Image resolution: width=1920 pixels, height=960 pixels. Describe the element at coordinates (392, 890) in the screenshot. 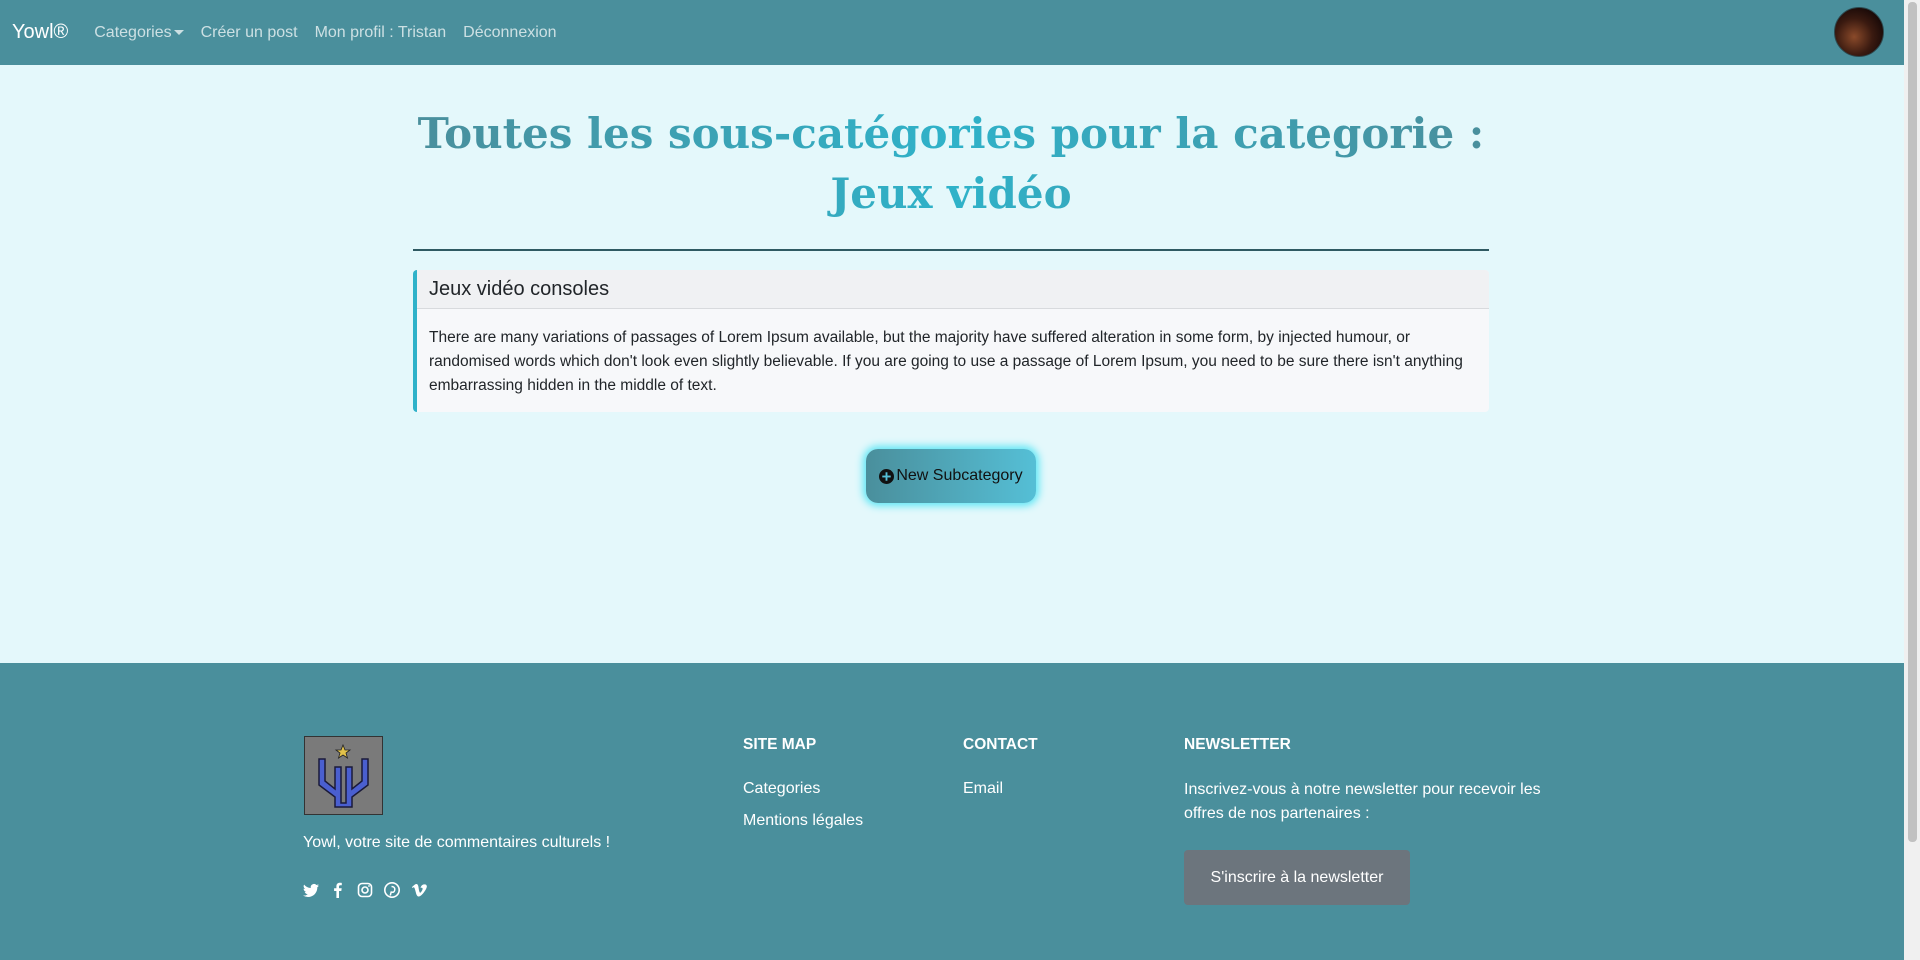

I see `pinterest-icon` at that location.